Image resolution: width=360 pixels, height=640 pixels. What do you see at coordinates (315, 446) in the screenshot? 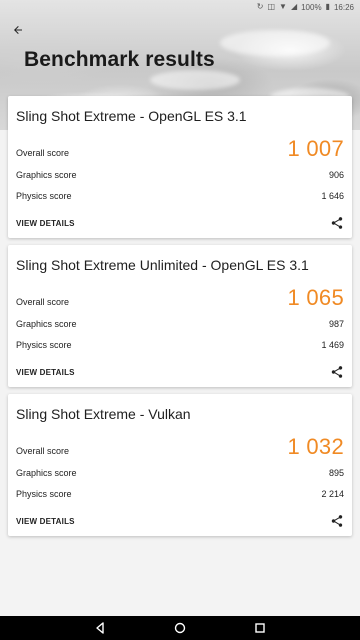
I see `overall-score-value: 1 032` at bounding box center [315, 446].